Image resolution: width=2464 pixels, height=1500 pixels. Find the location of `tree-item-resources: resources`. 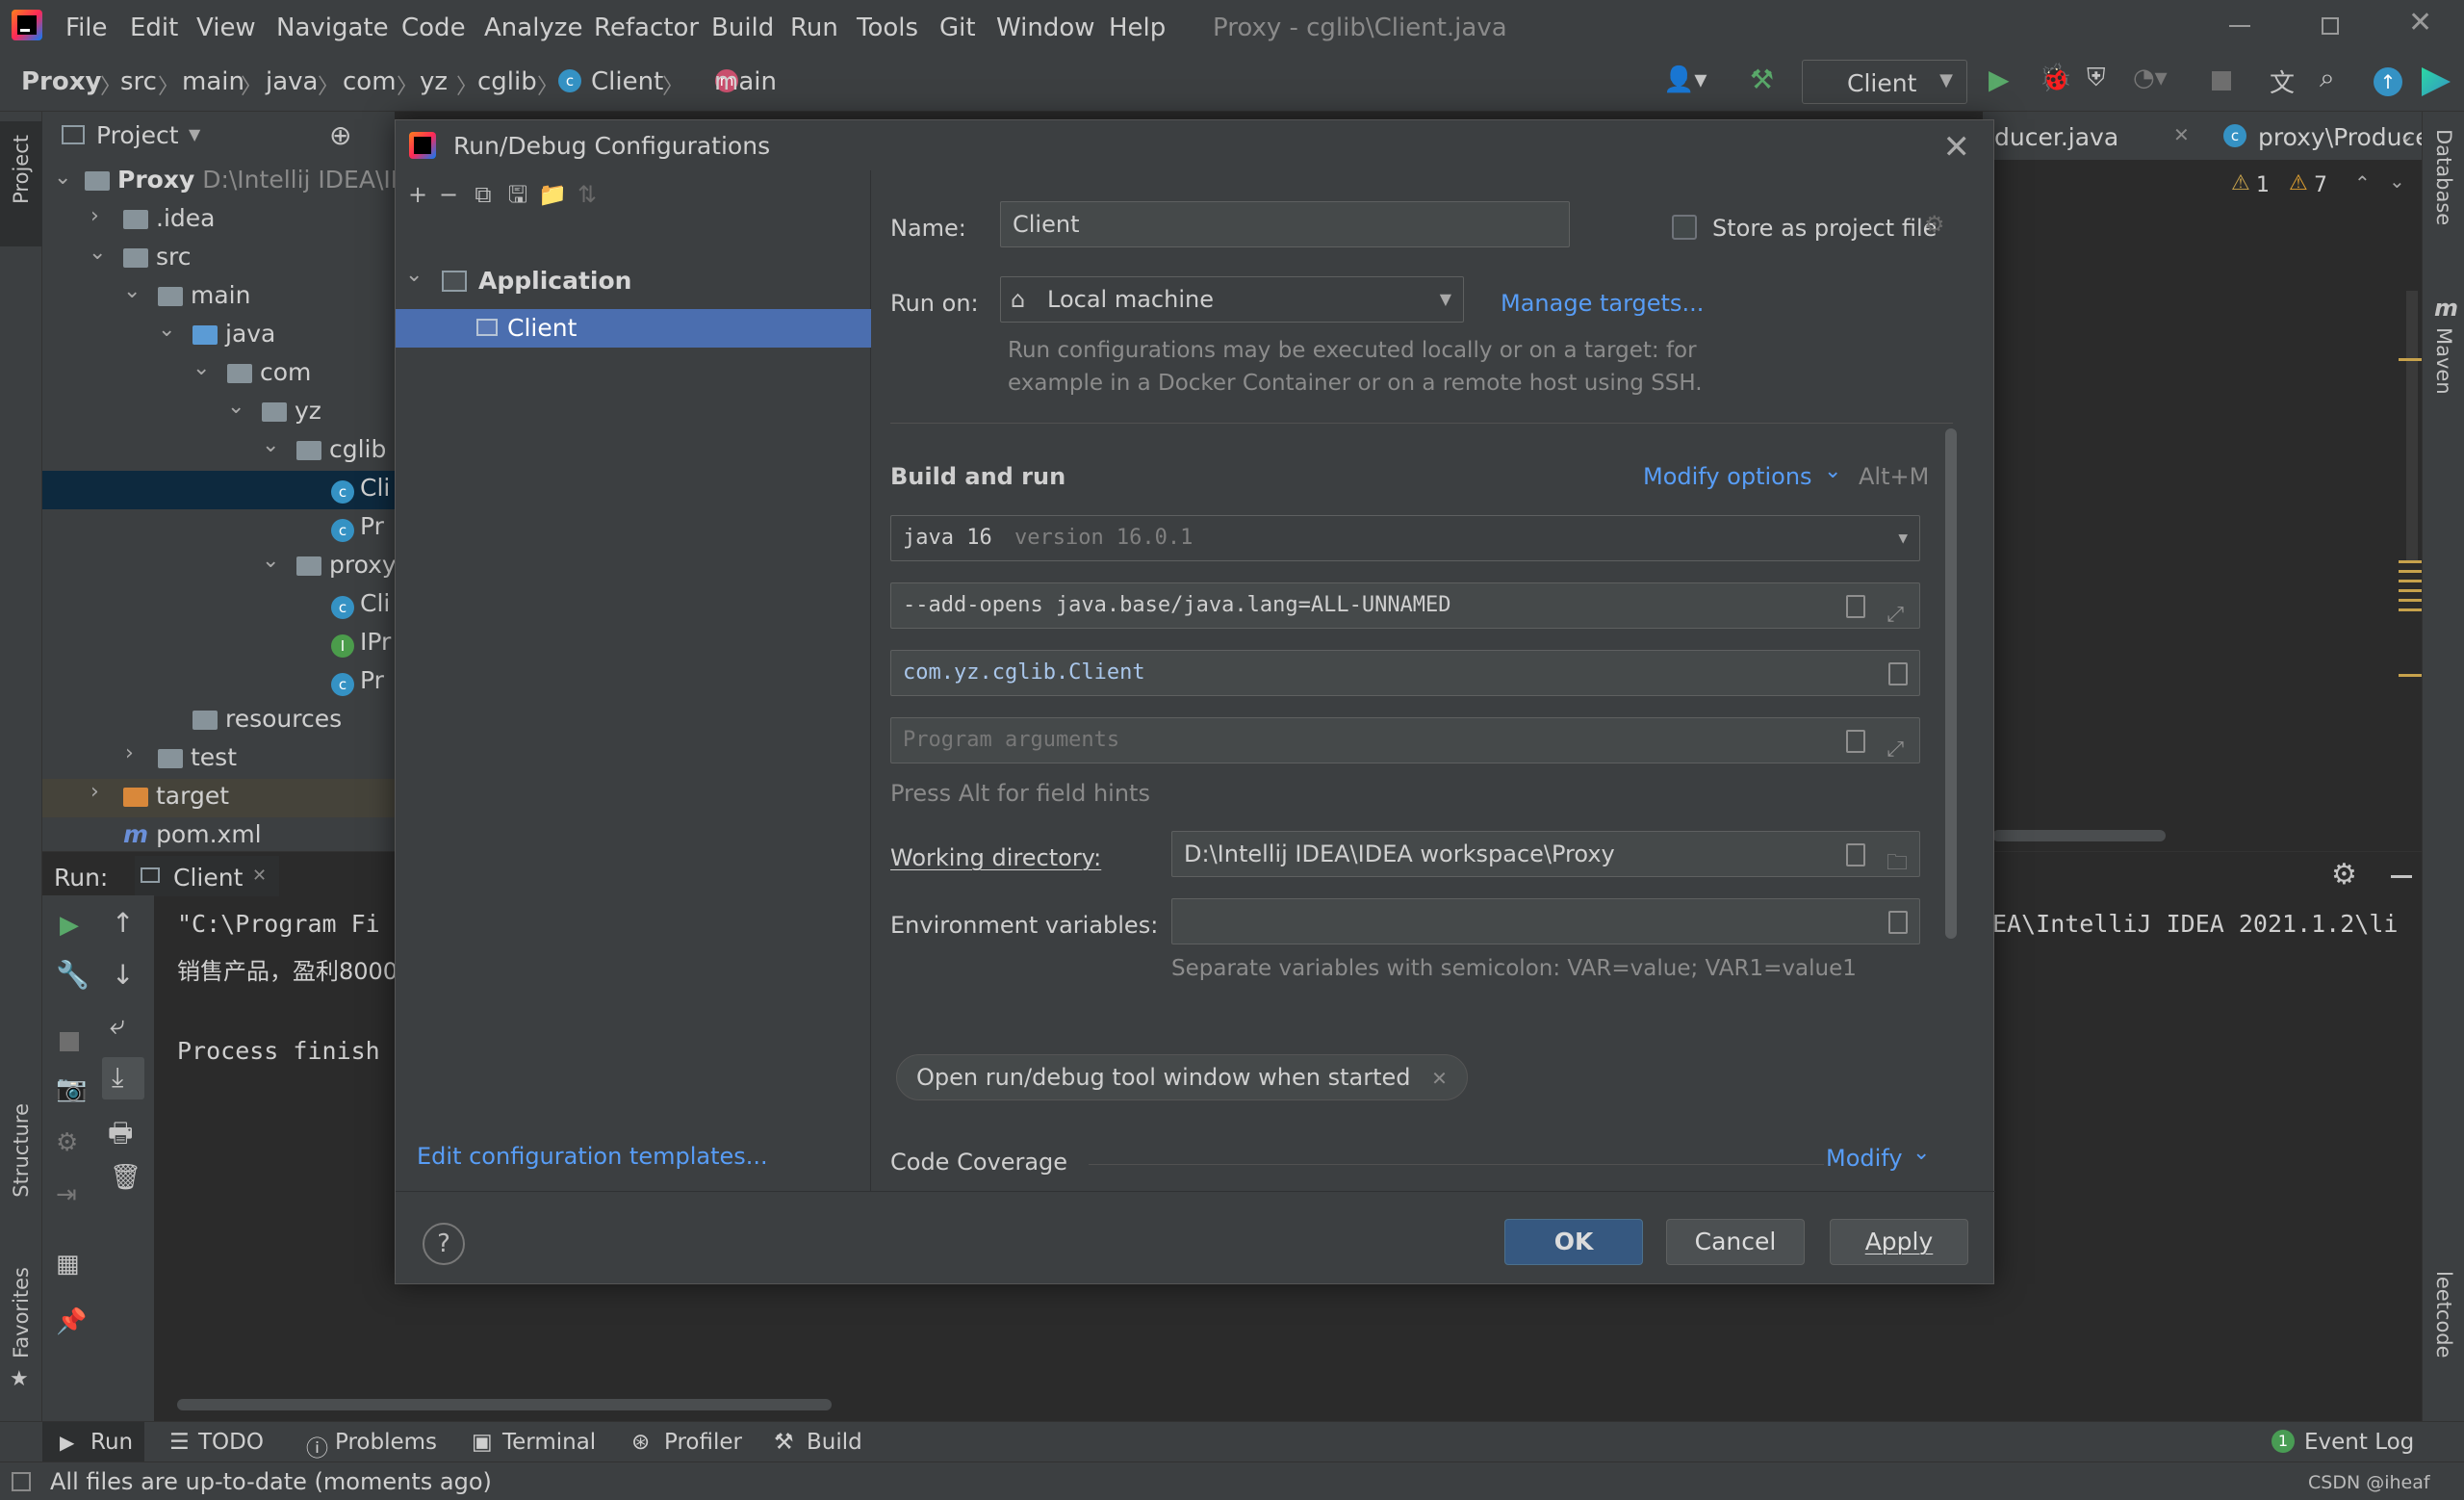

tree-item-resources: resources is located at coordinates (267, 719).